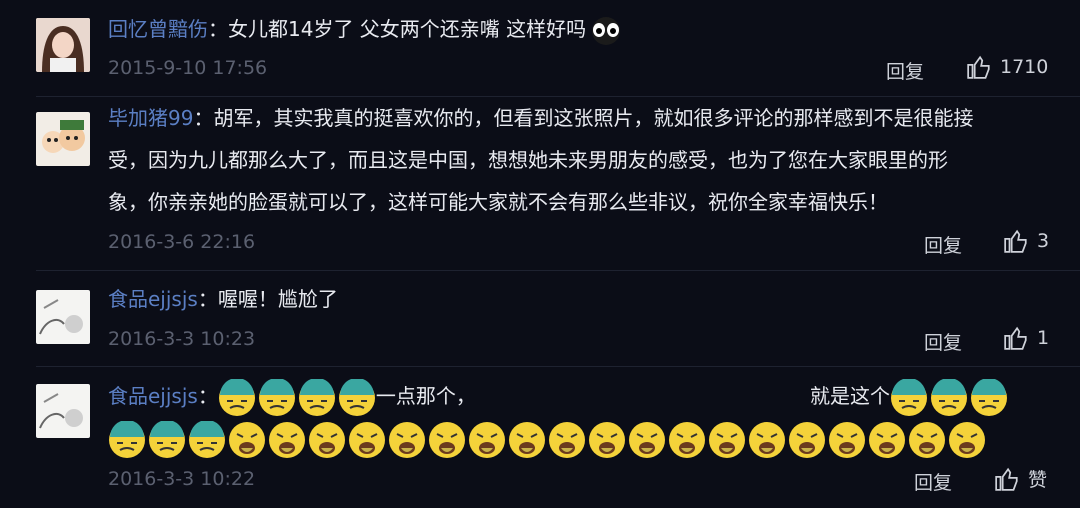 The width and height of the screenshot is (1080, 508). I want to click on like-count: 1, so click(1043, 338).